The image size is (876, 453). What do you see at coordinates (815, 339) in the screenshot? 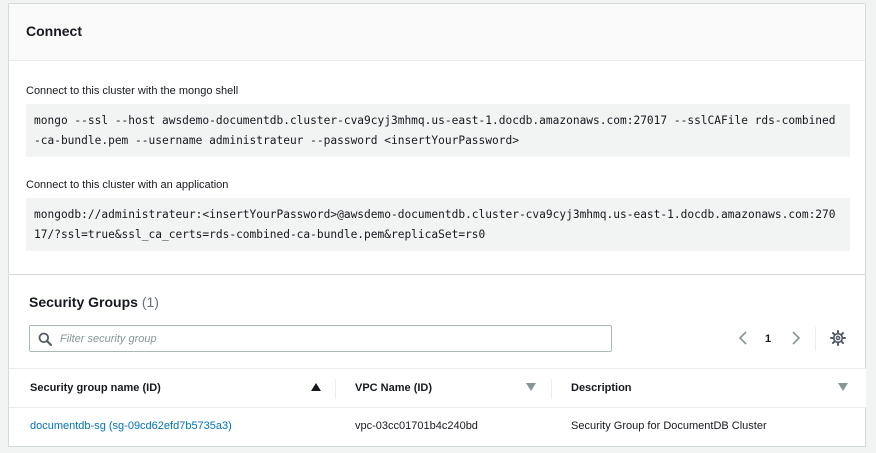
I see `pagination-divider` at bounding box center [815, 339].